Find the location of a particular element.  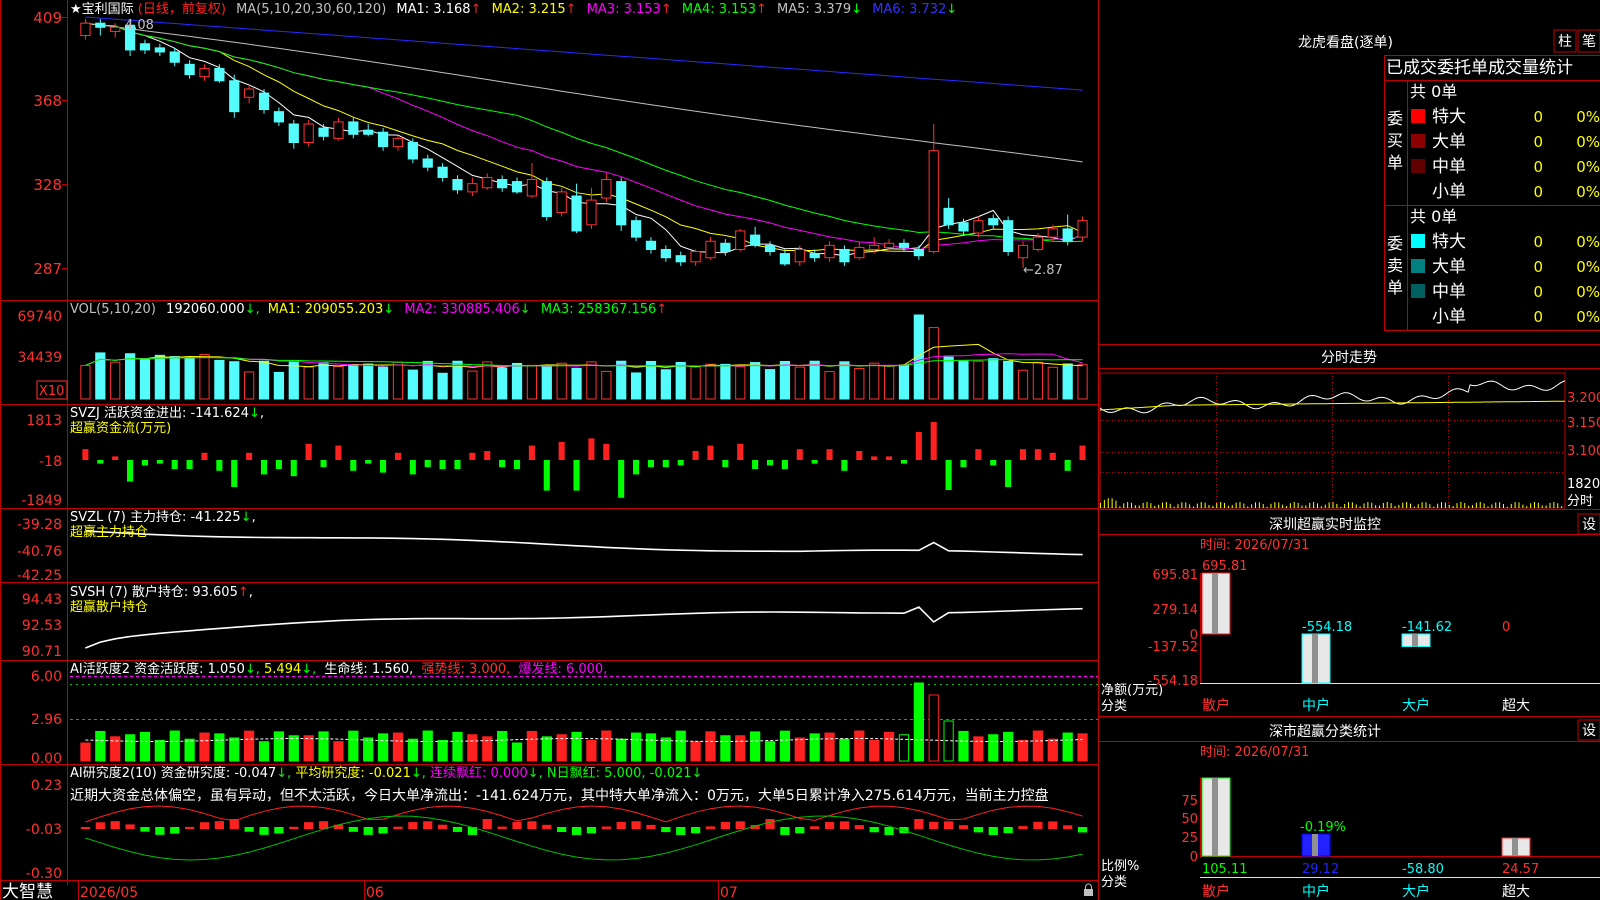

order-color-swatch is located at coordinates (1418, 166).